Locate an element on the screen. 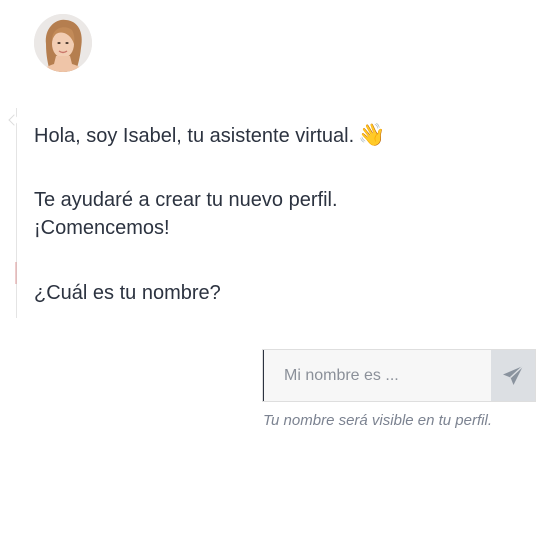  name-input is located at coordinates (377, 375).